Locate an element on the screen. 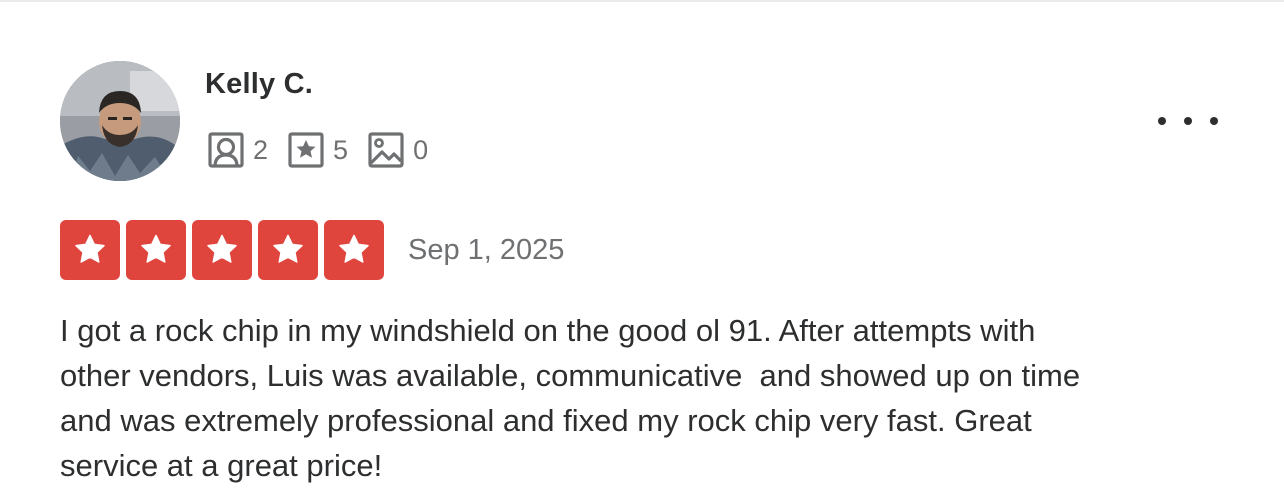 This screenshot has width=1284, height=493. reviews-stat: 5 is located at coordinates (317, 150).